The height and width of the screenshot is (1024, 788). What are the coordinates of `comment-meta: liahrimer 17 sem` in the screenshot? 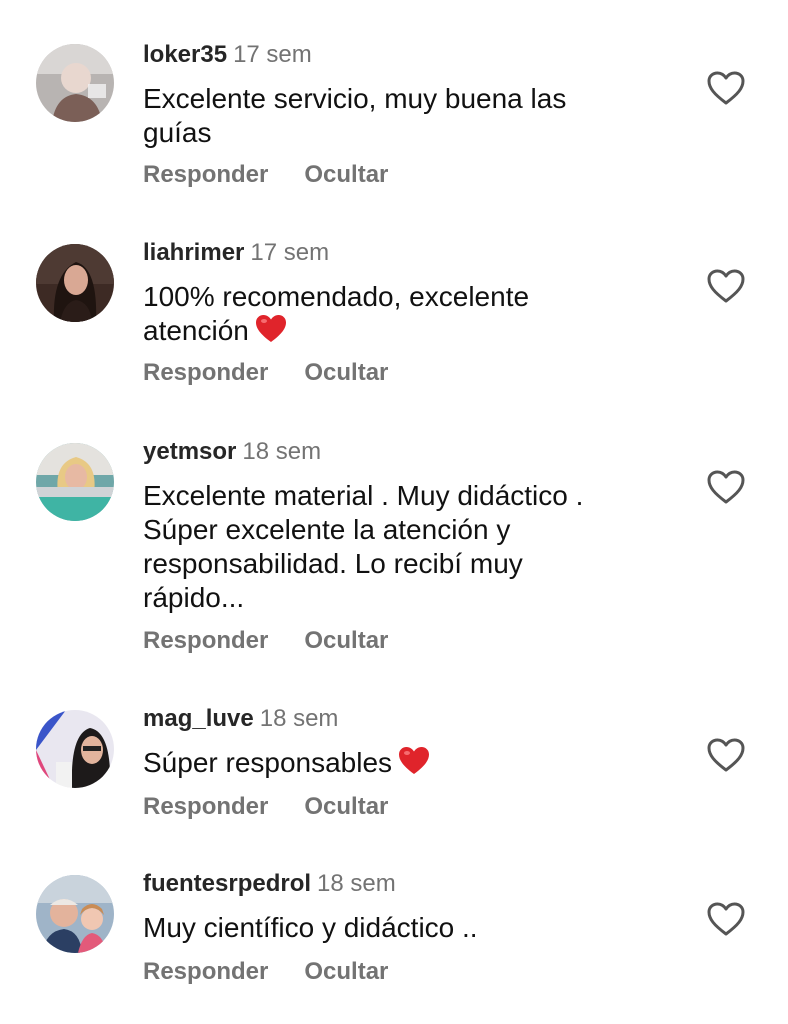 It's located at (236, 253).